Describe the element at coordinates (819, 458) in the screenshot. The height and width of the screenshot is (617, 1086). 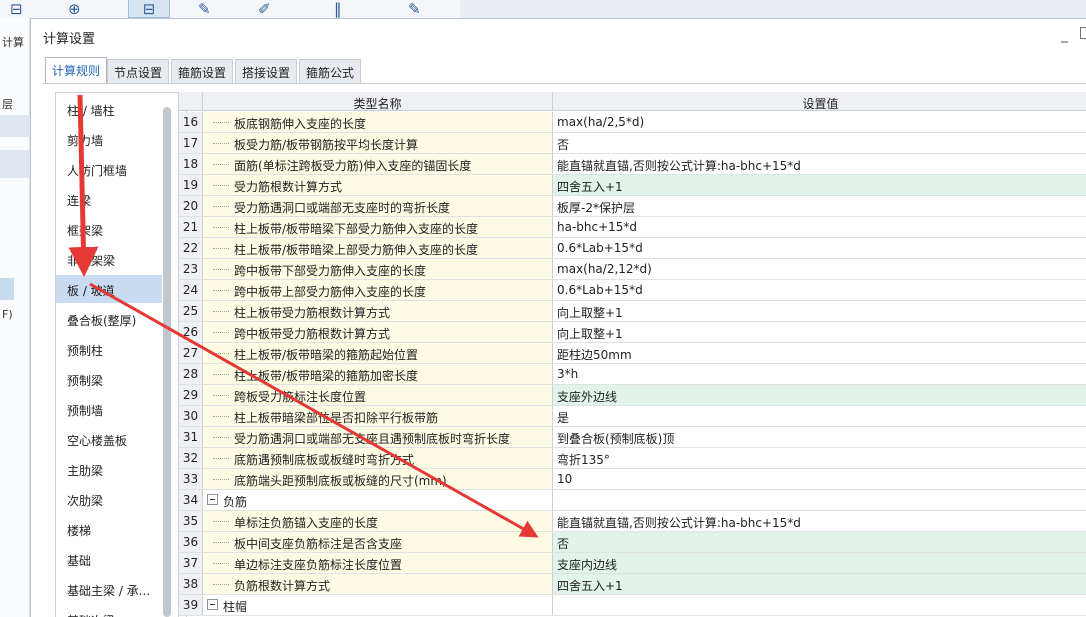
I see `setting-value: 弯折135°` at that location.